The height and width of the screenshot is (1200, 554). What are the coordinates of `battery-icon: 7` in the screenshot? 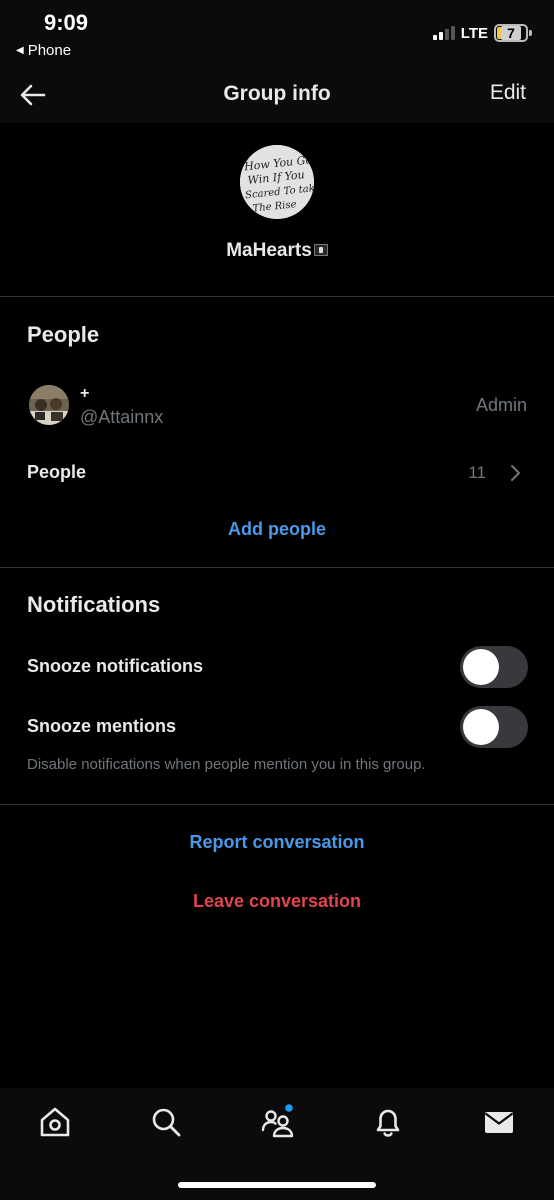 It's located at (513, 33).